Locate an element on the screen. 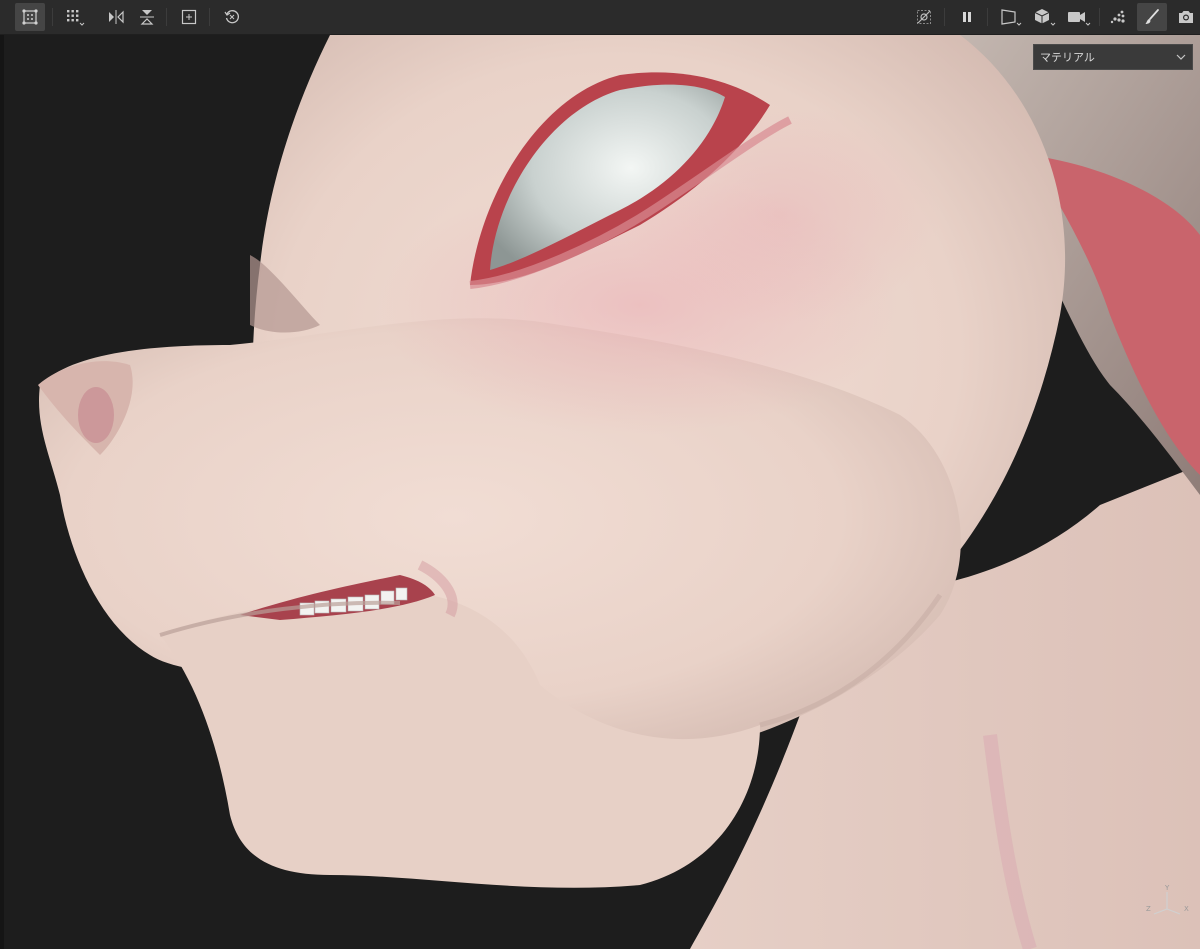  visibility-toggle-button is located at coordinates (924, 17).